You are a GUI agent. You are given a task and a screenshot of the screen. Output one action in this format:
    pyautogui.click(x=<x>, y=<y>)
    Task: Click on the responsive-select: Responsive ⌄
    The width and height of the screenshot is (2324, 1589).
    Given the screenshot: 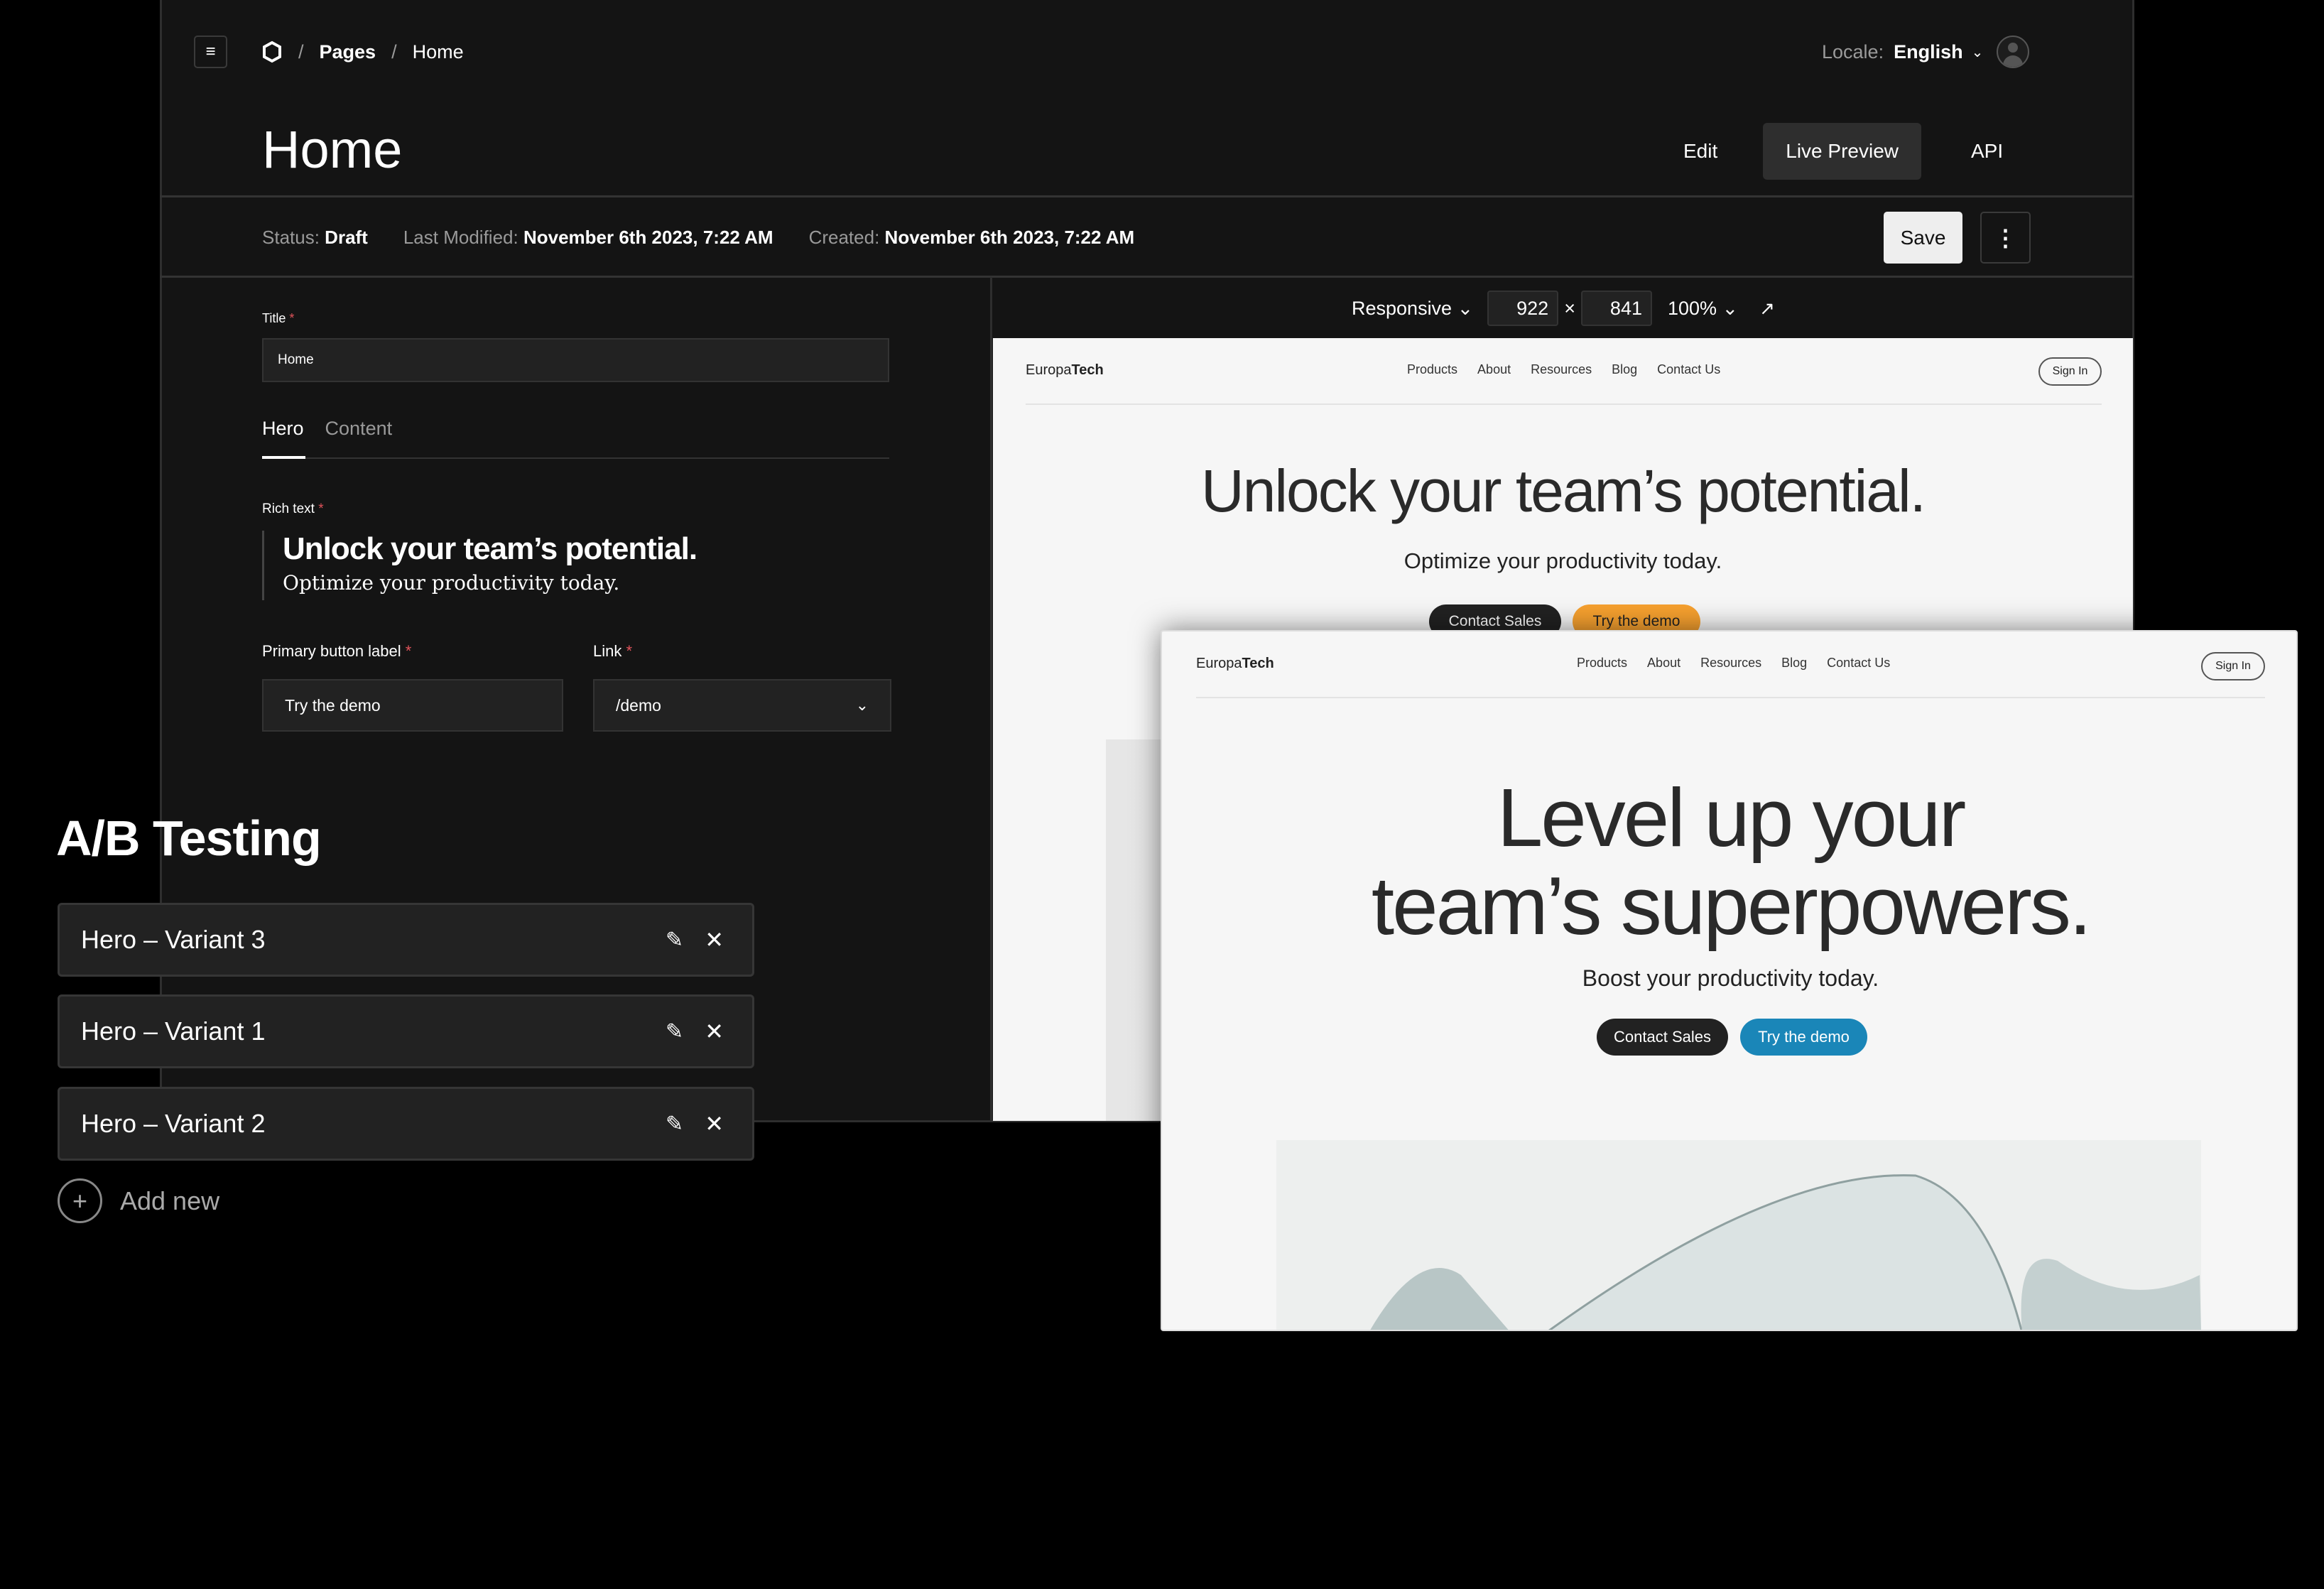 What is the action you would take?
    pyautogui.click(x=1412, y=309)
    